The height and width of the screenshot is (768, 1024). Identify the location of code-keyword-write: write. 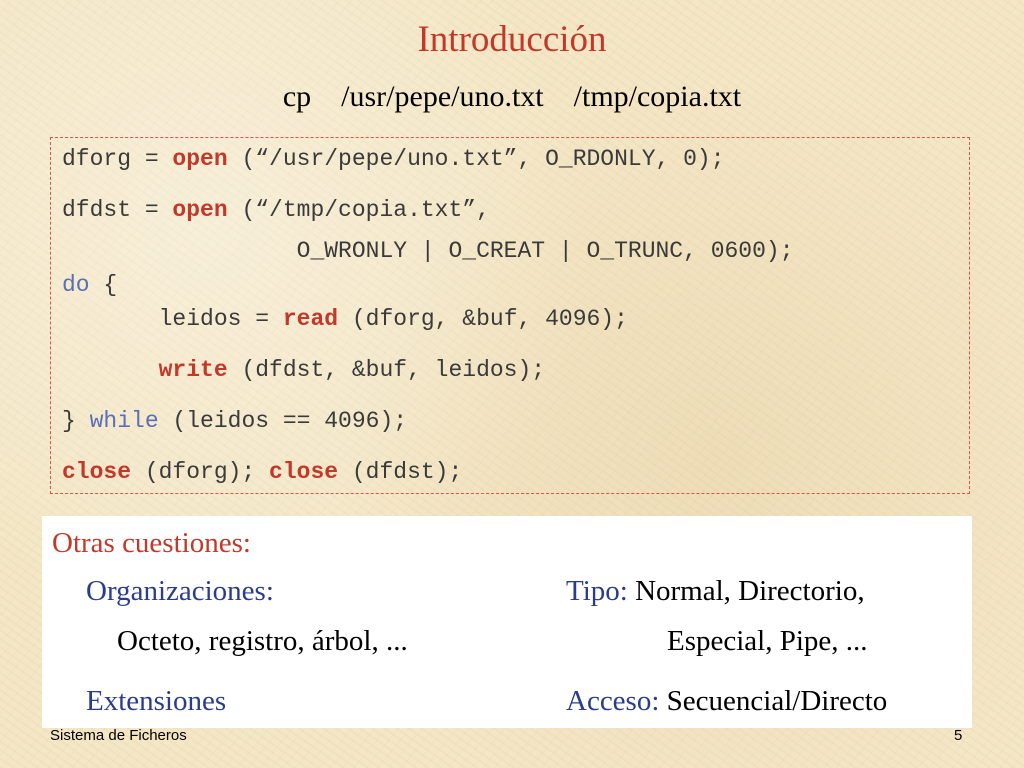
(193, 370).